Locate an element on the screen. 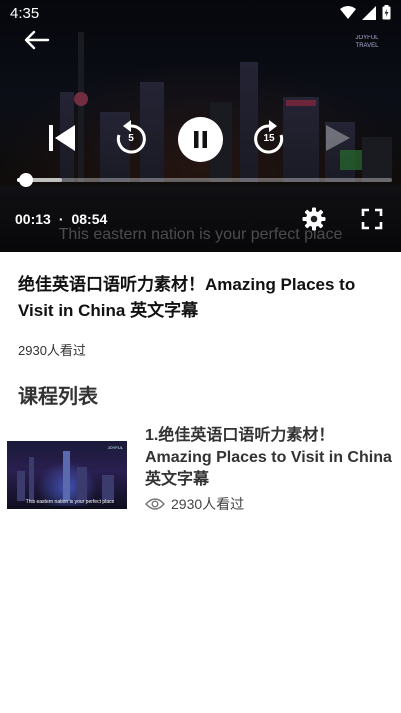 The image size is (401, 713). video-view-count: 2930人看过 is located at coordinates (52, 350).